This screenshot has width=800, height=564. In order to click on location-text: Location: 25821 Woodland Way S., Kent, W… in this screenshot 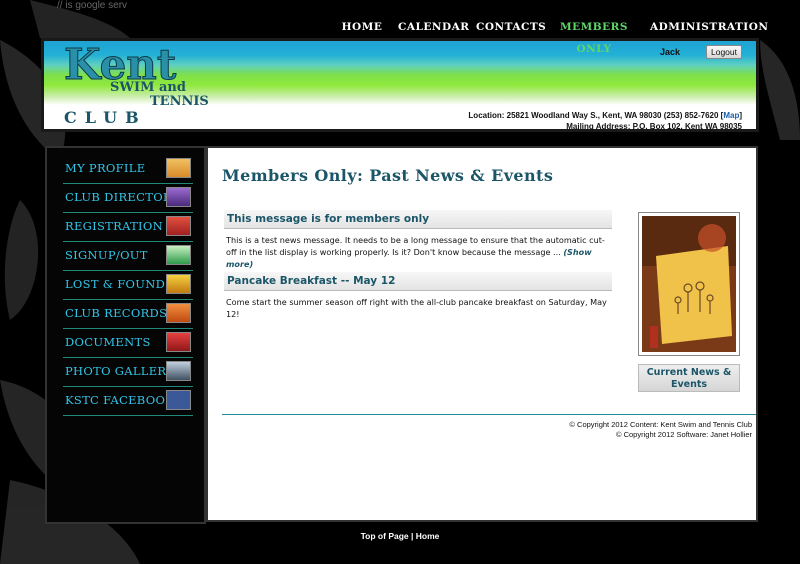, I will do `click(596, 115)`.